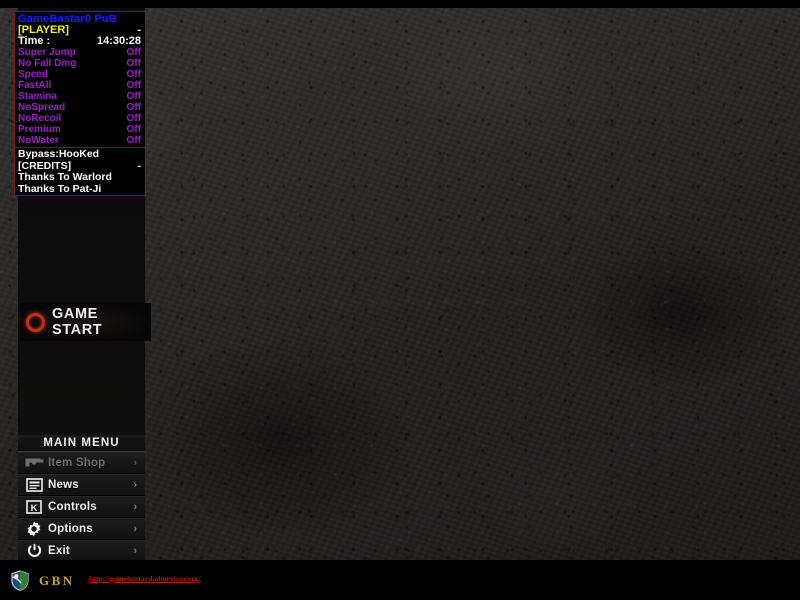 This screenshot has width=800, height=600. I want to click on menu-item-options: Options ›, so click(81, 529).